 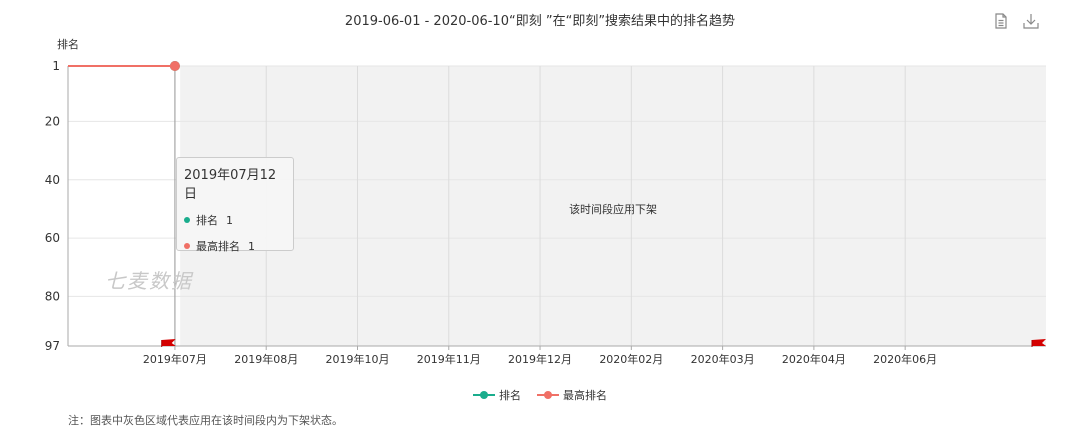 I want to click on best-rank-legend-icon, so click(x=548, y=395).